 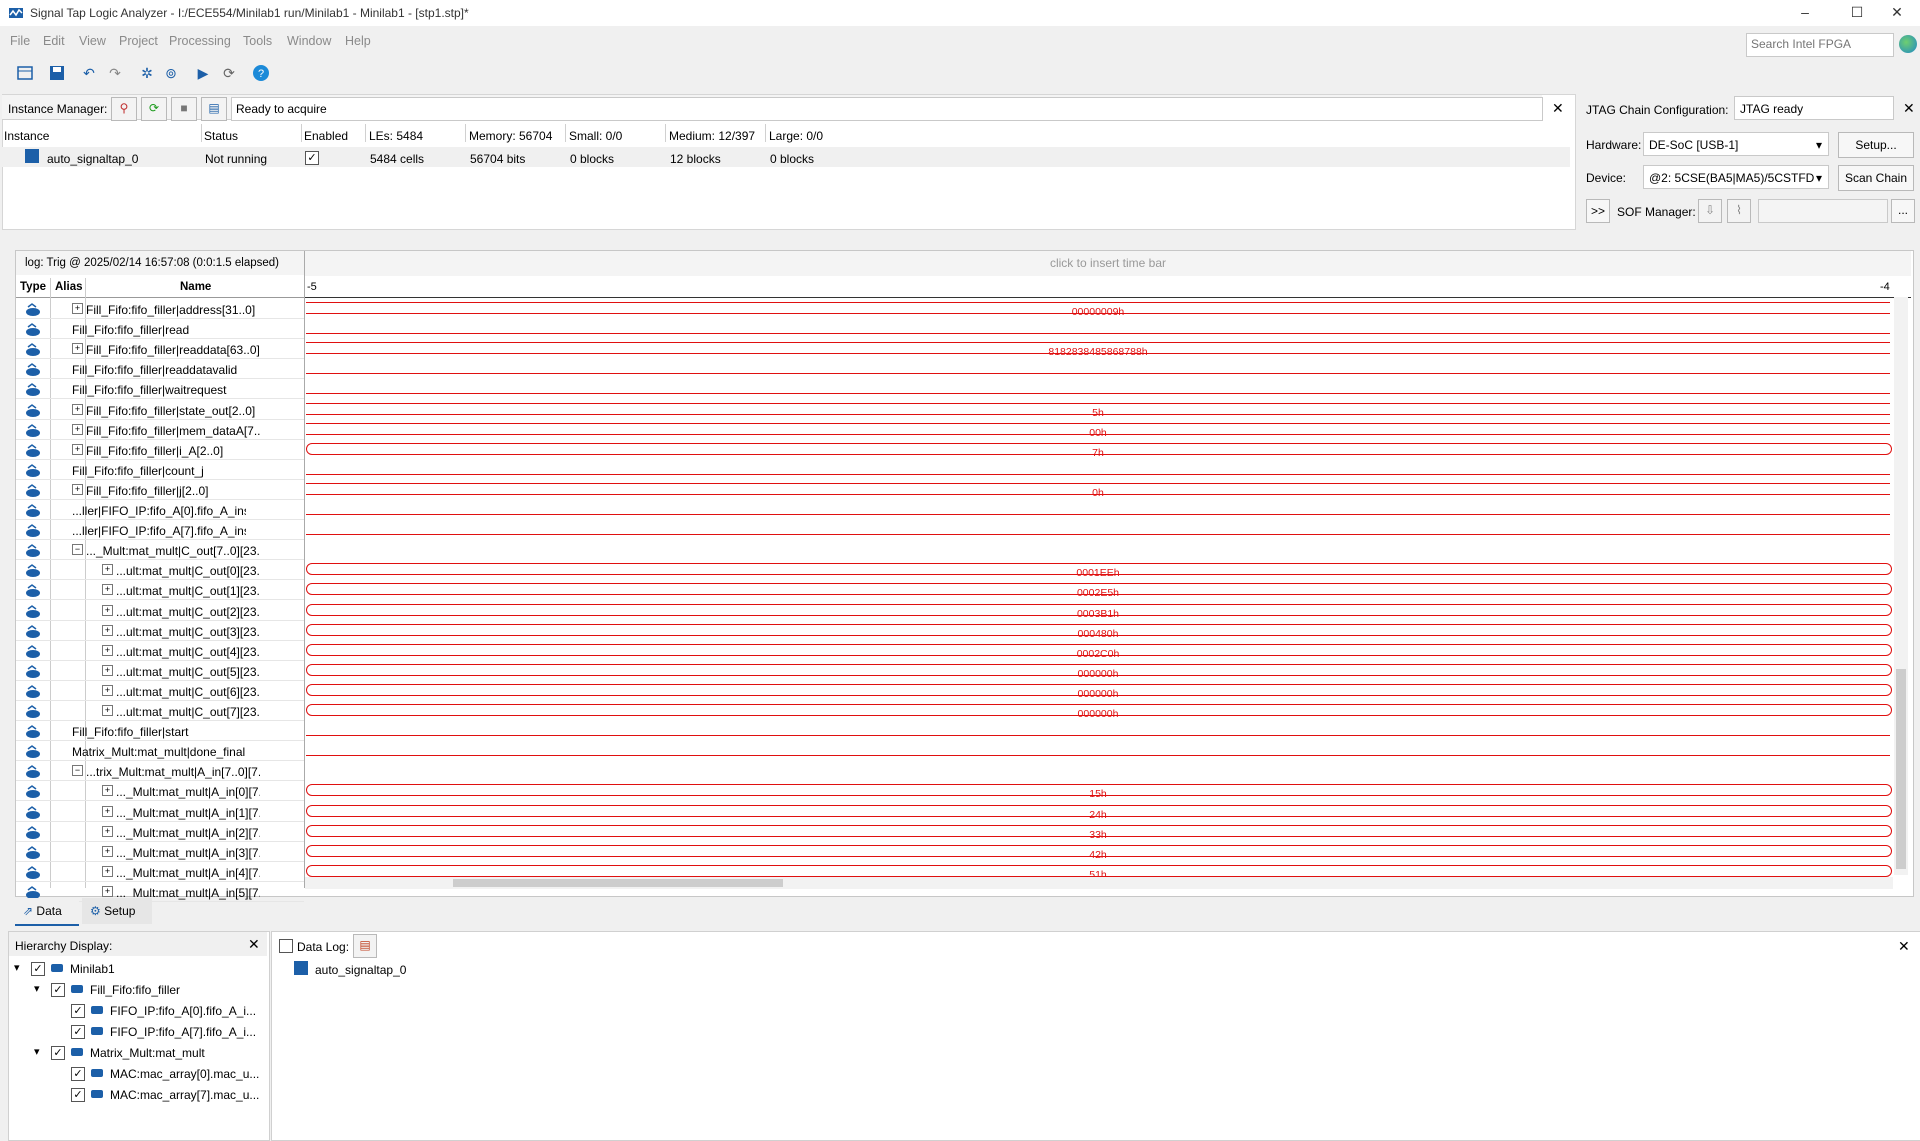 What do you see at coordinates (1805, 13) in the screenshot?
I see `minimize-button: –` at bounding box center [1805, 13].